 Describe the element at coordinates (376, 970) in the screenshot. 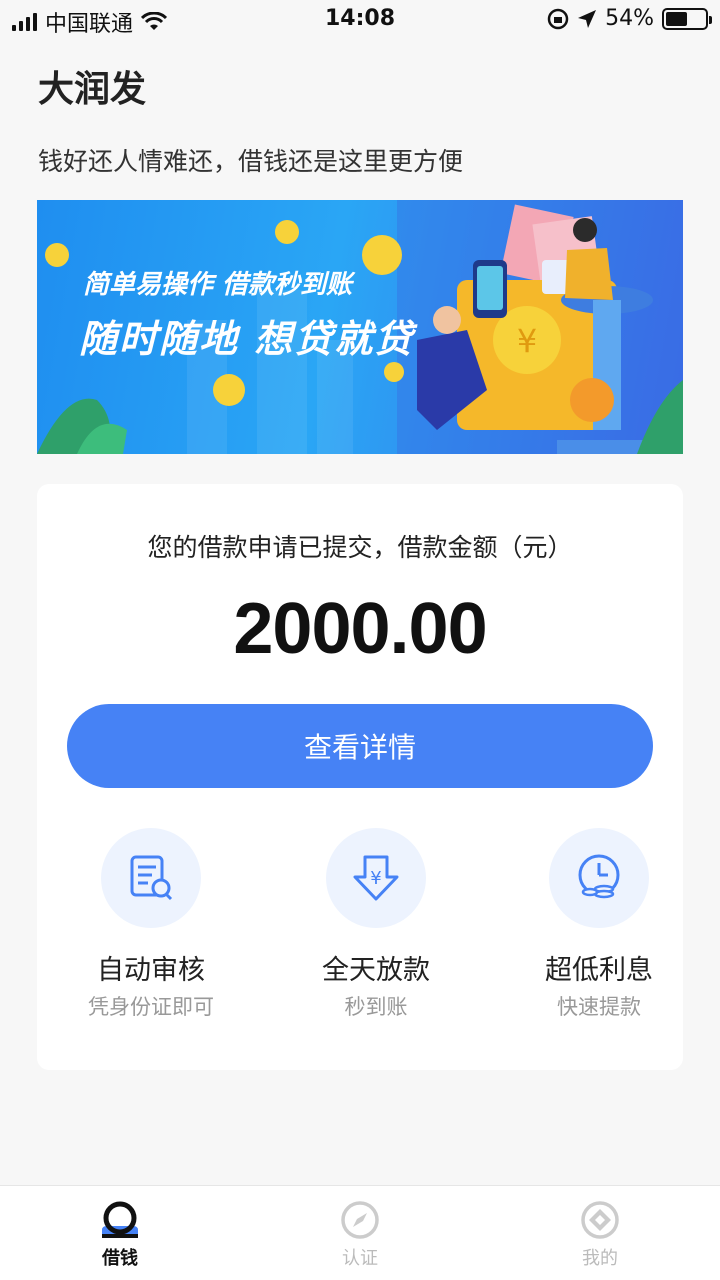

I see `feature-title: 全天放款` at that location.